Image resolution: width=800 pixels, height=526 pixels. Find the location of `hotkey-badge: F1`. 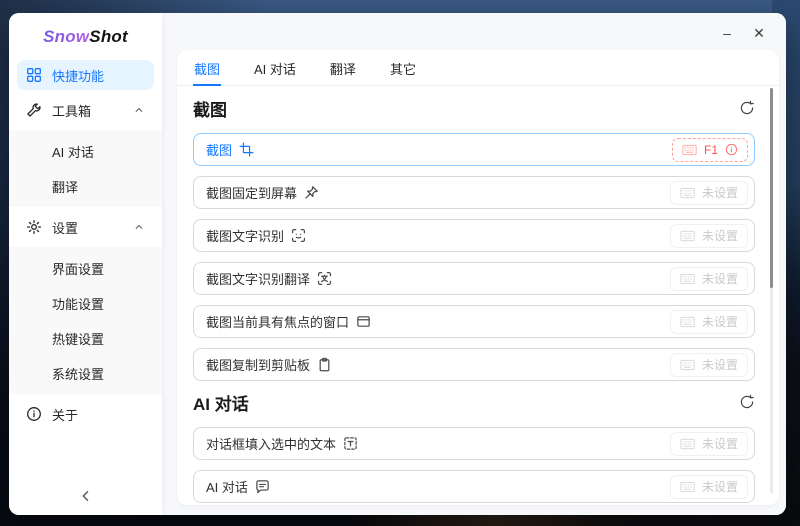

hotkey-badge: F1 is located at coordinates (709, 149).